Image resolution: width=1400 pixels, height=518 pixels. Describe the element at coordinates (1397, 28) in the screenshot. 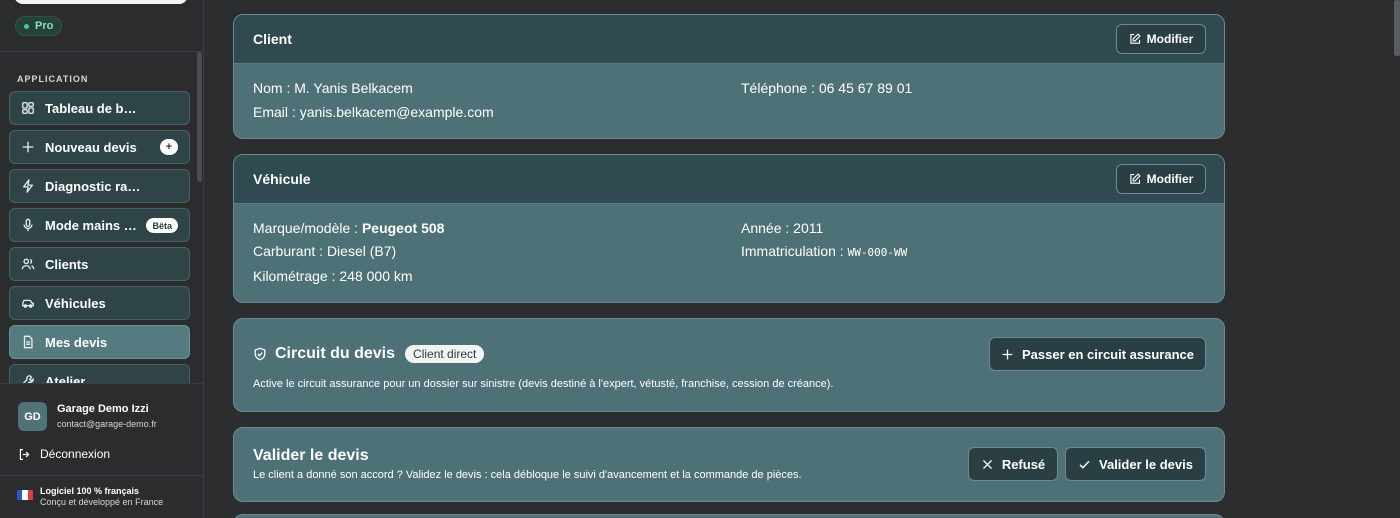

I see `page-scrollbar` at that location.